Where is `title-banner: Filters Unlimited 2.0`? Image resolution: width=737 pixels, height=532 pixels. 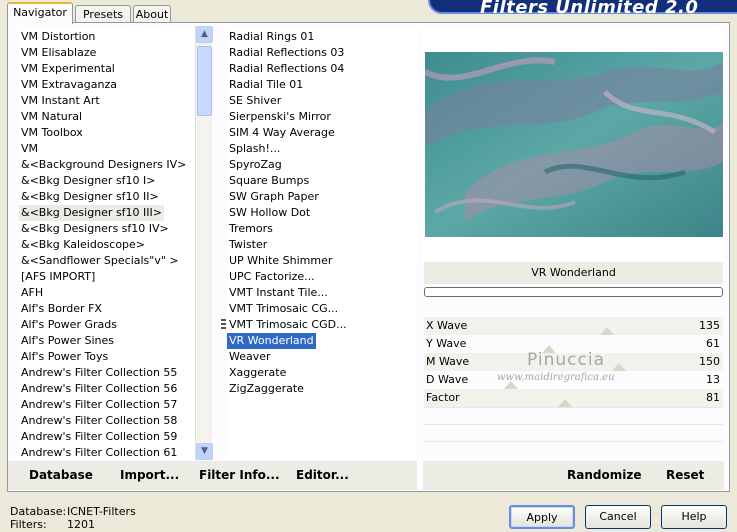
title-banner: Filters Unlimited 2.0 is located at coordinates (582, 9).